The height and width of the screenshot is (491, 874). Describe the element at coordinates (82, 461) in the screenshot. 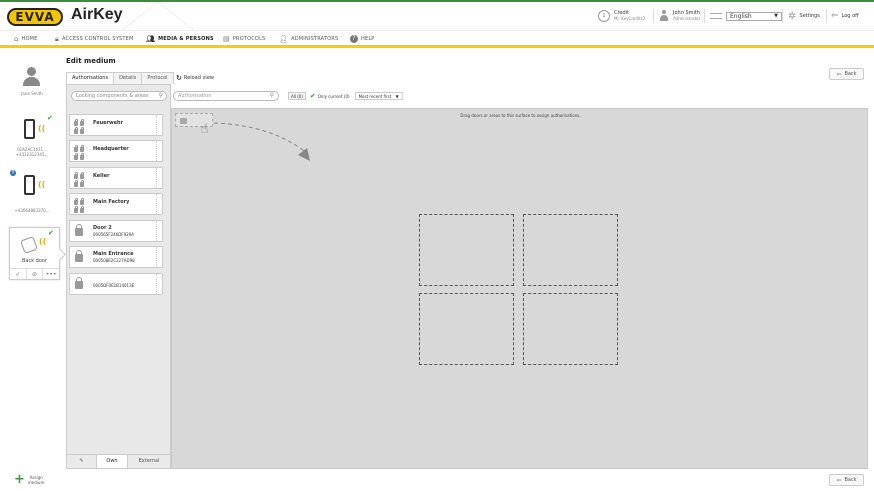

I see `pencil-icon: ✎` at that location.